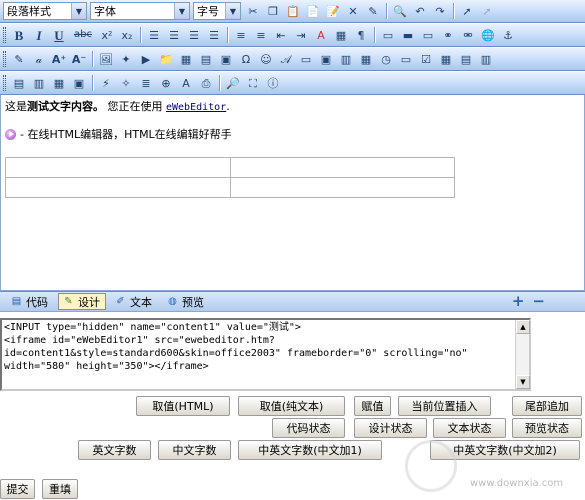  Describe the element at coordinates (127, 35) in the screenshot. I see `subscript-icon: x₂` at that location.